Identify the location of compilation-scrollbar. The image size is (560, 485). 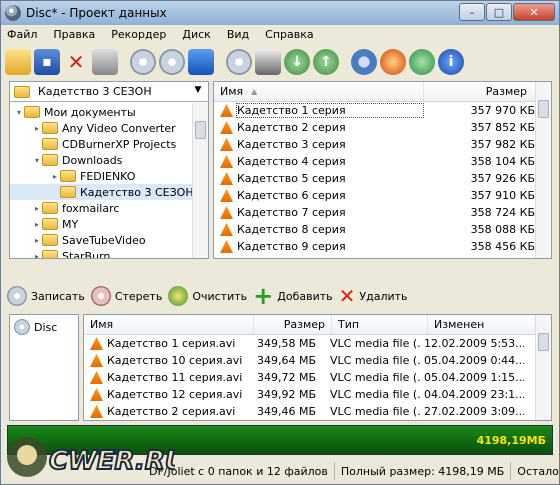
(543, 367).